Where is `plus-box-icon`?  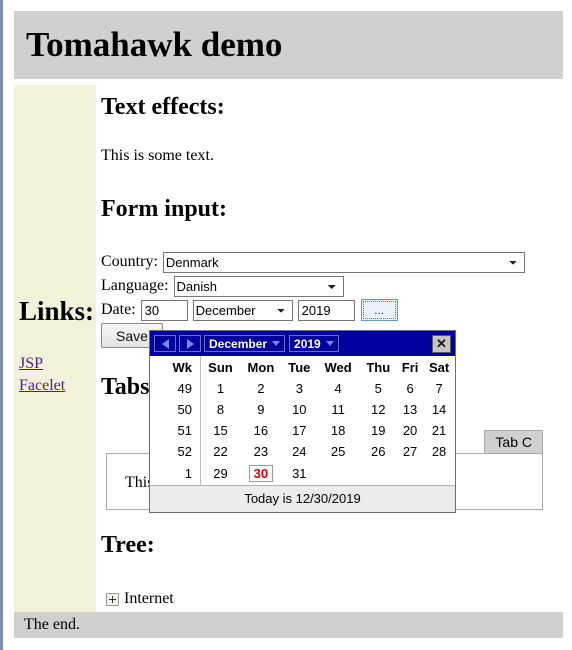
plus-box-icon is located at coordinates (112, 599).